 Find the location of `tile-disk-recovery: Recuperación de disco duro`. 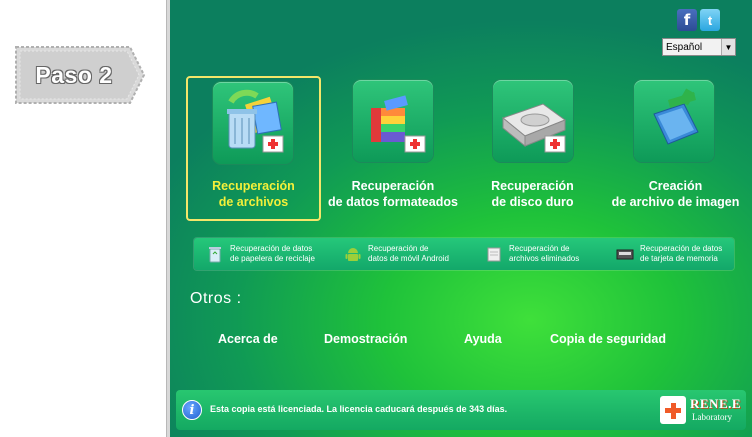

tile-disk-recovery: Recuperación de disco duro is located at coordinates (532, 148).